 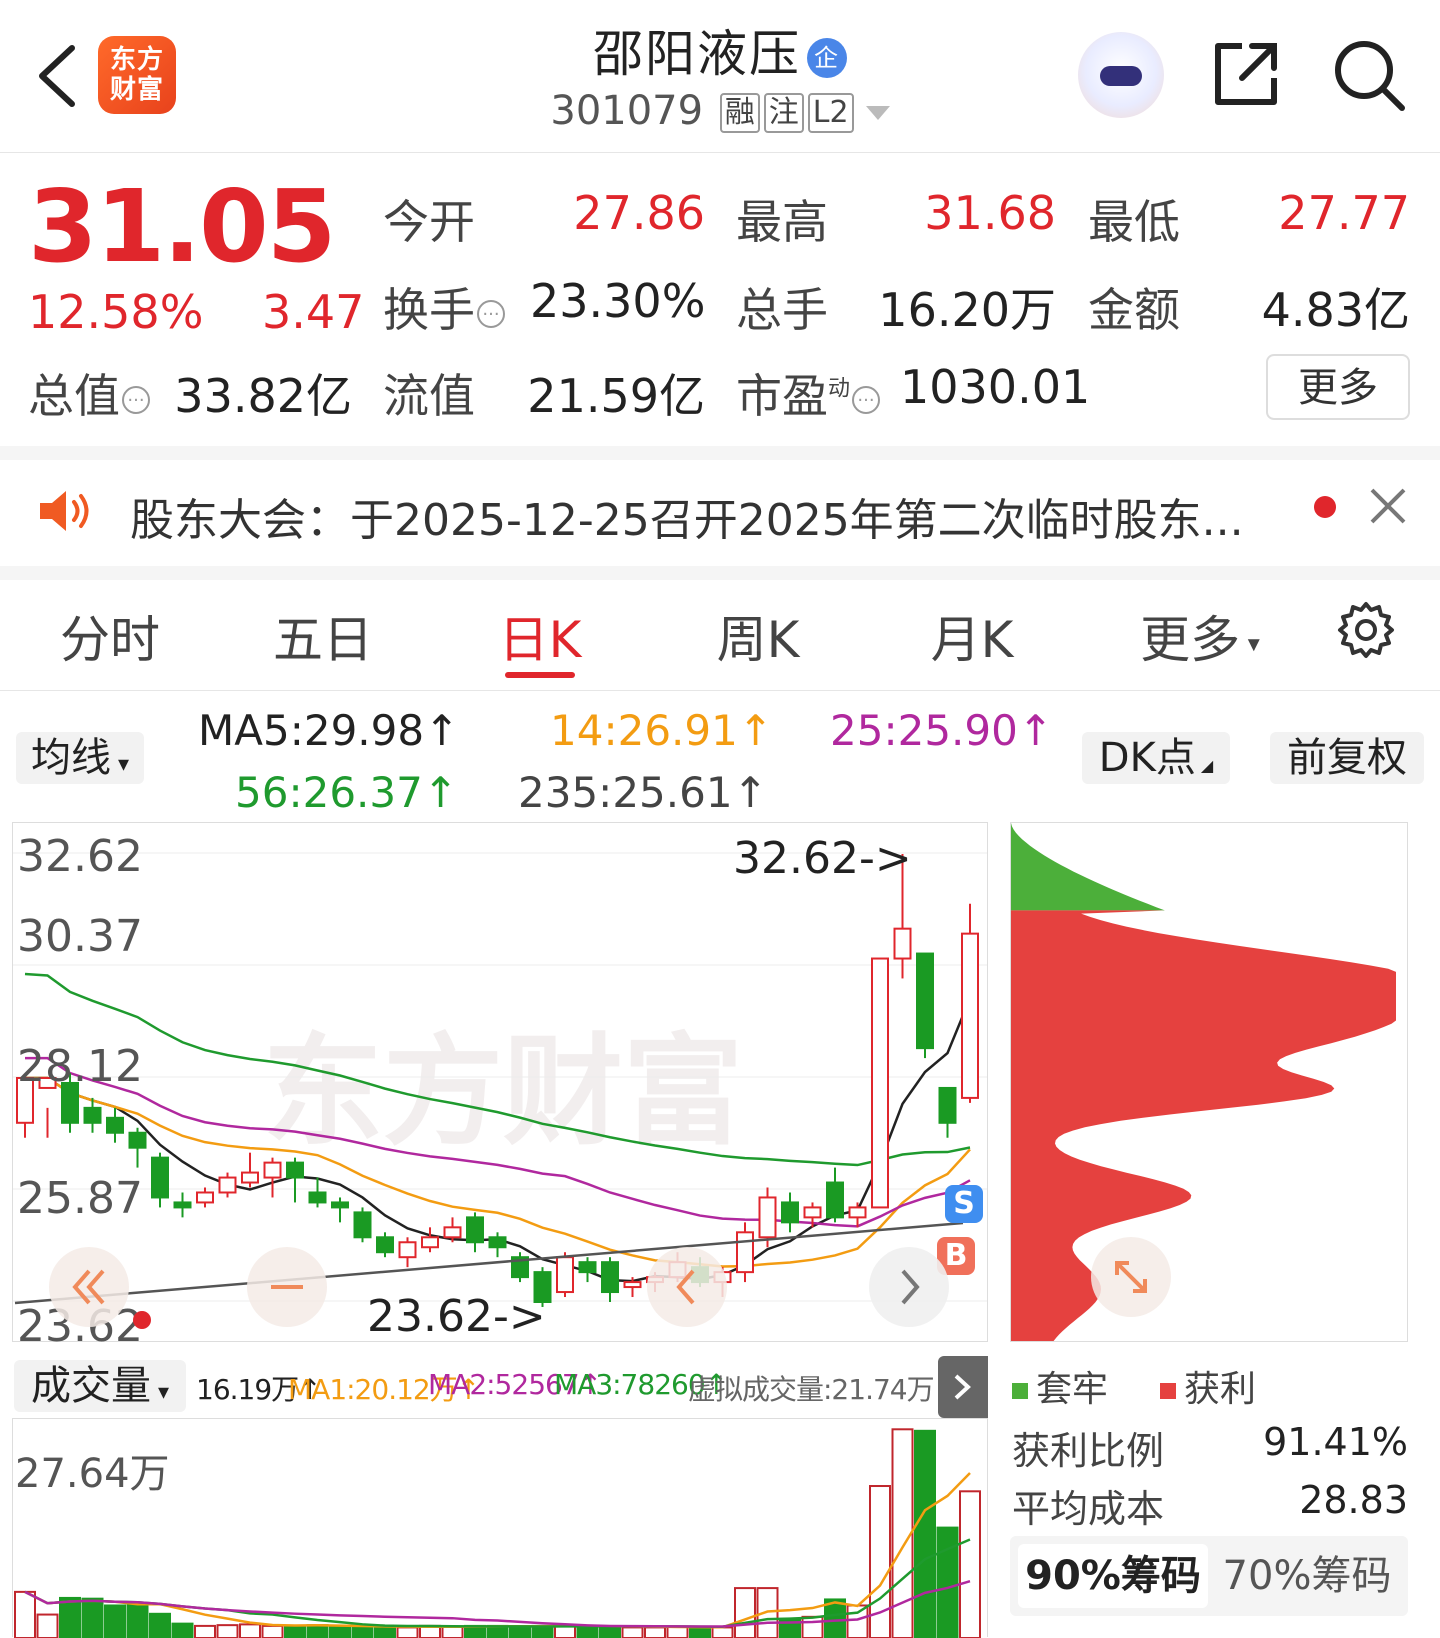 What do you see at coordinates (1200, 636) in the screenshot?
I see `tab-more: 更多 ▾` at bounding box center [1200, 636].